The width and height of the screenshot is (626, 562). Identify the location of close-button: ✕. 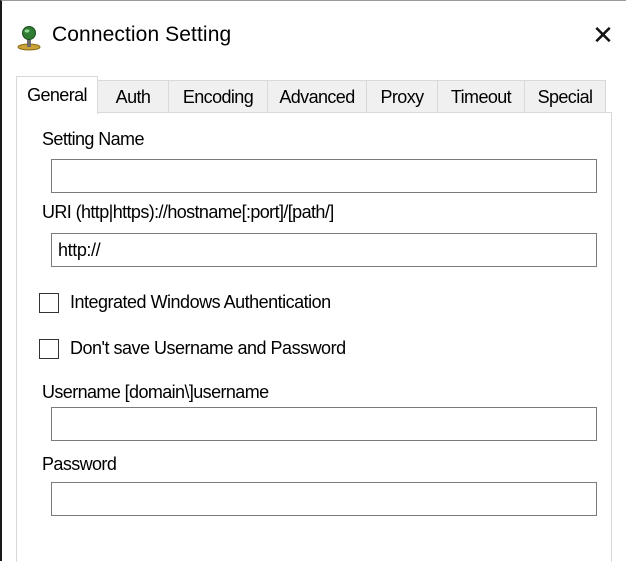
(603, 35).